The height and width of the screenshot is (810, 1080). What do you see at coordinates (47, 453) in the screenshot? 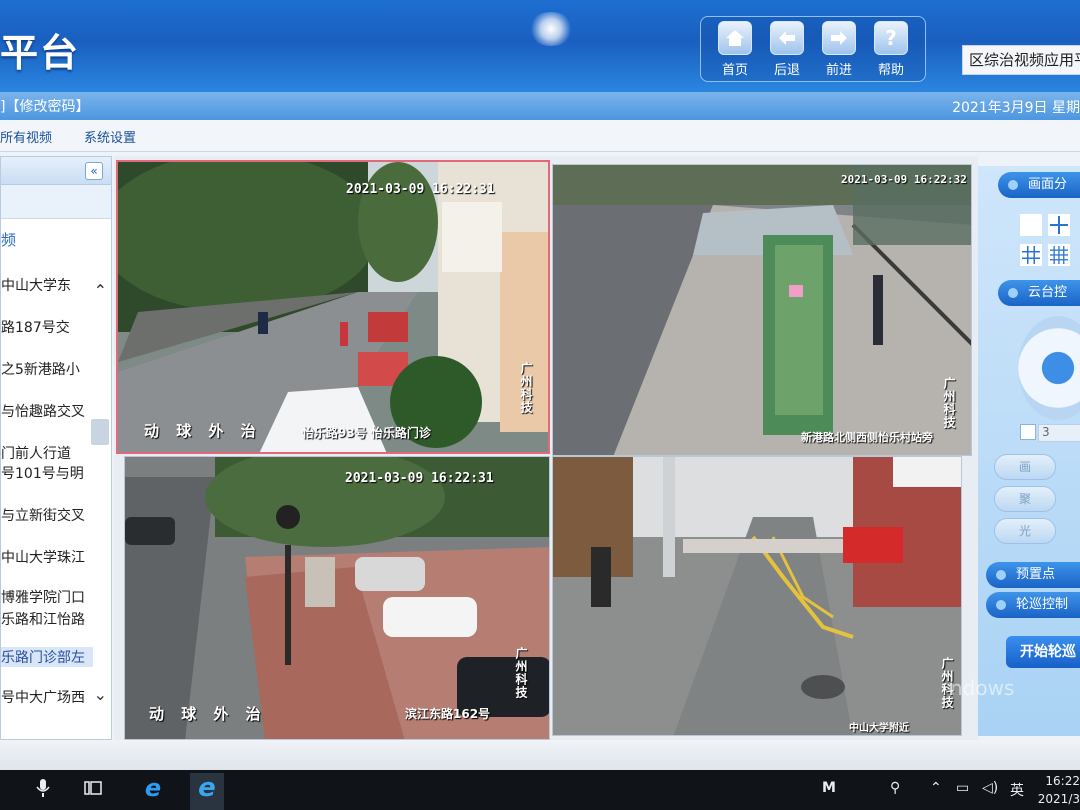
I see `camera-item: 门前人行道` at bounding box center [47, 453].